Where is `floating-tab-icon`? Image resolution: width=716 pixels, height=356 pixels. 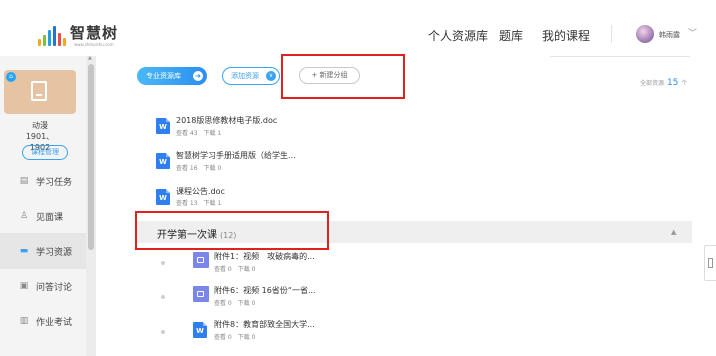
floating-tab-icon is located at coordinates (710, 263).